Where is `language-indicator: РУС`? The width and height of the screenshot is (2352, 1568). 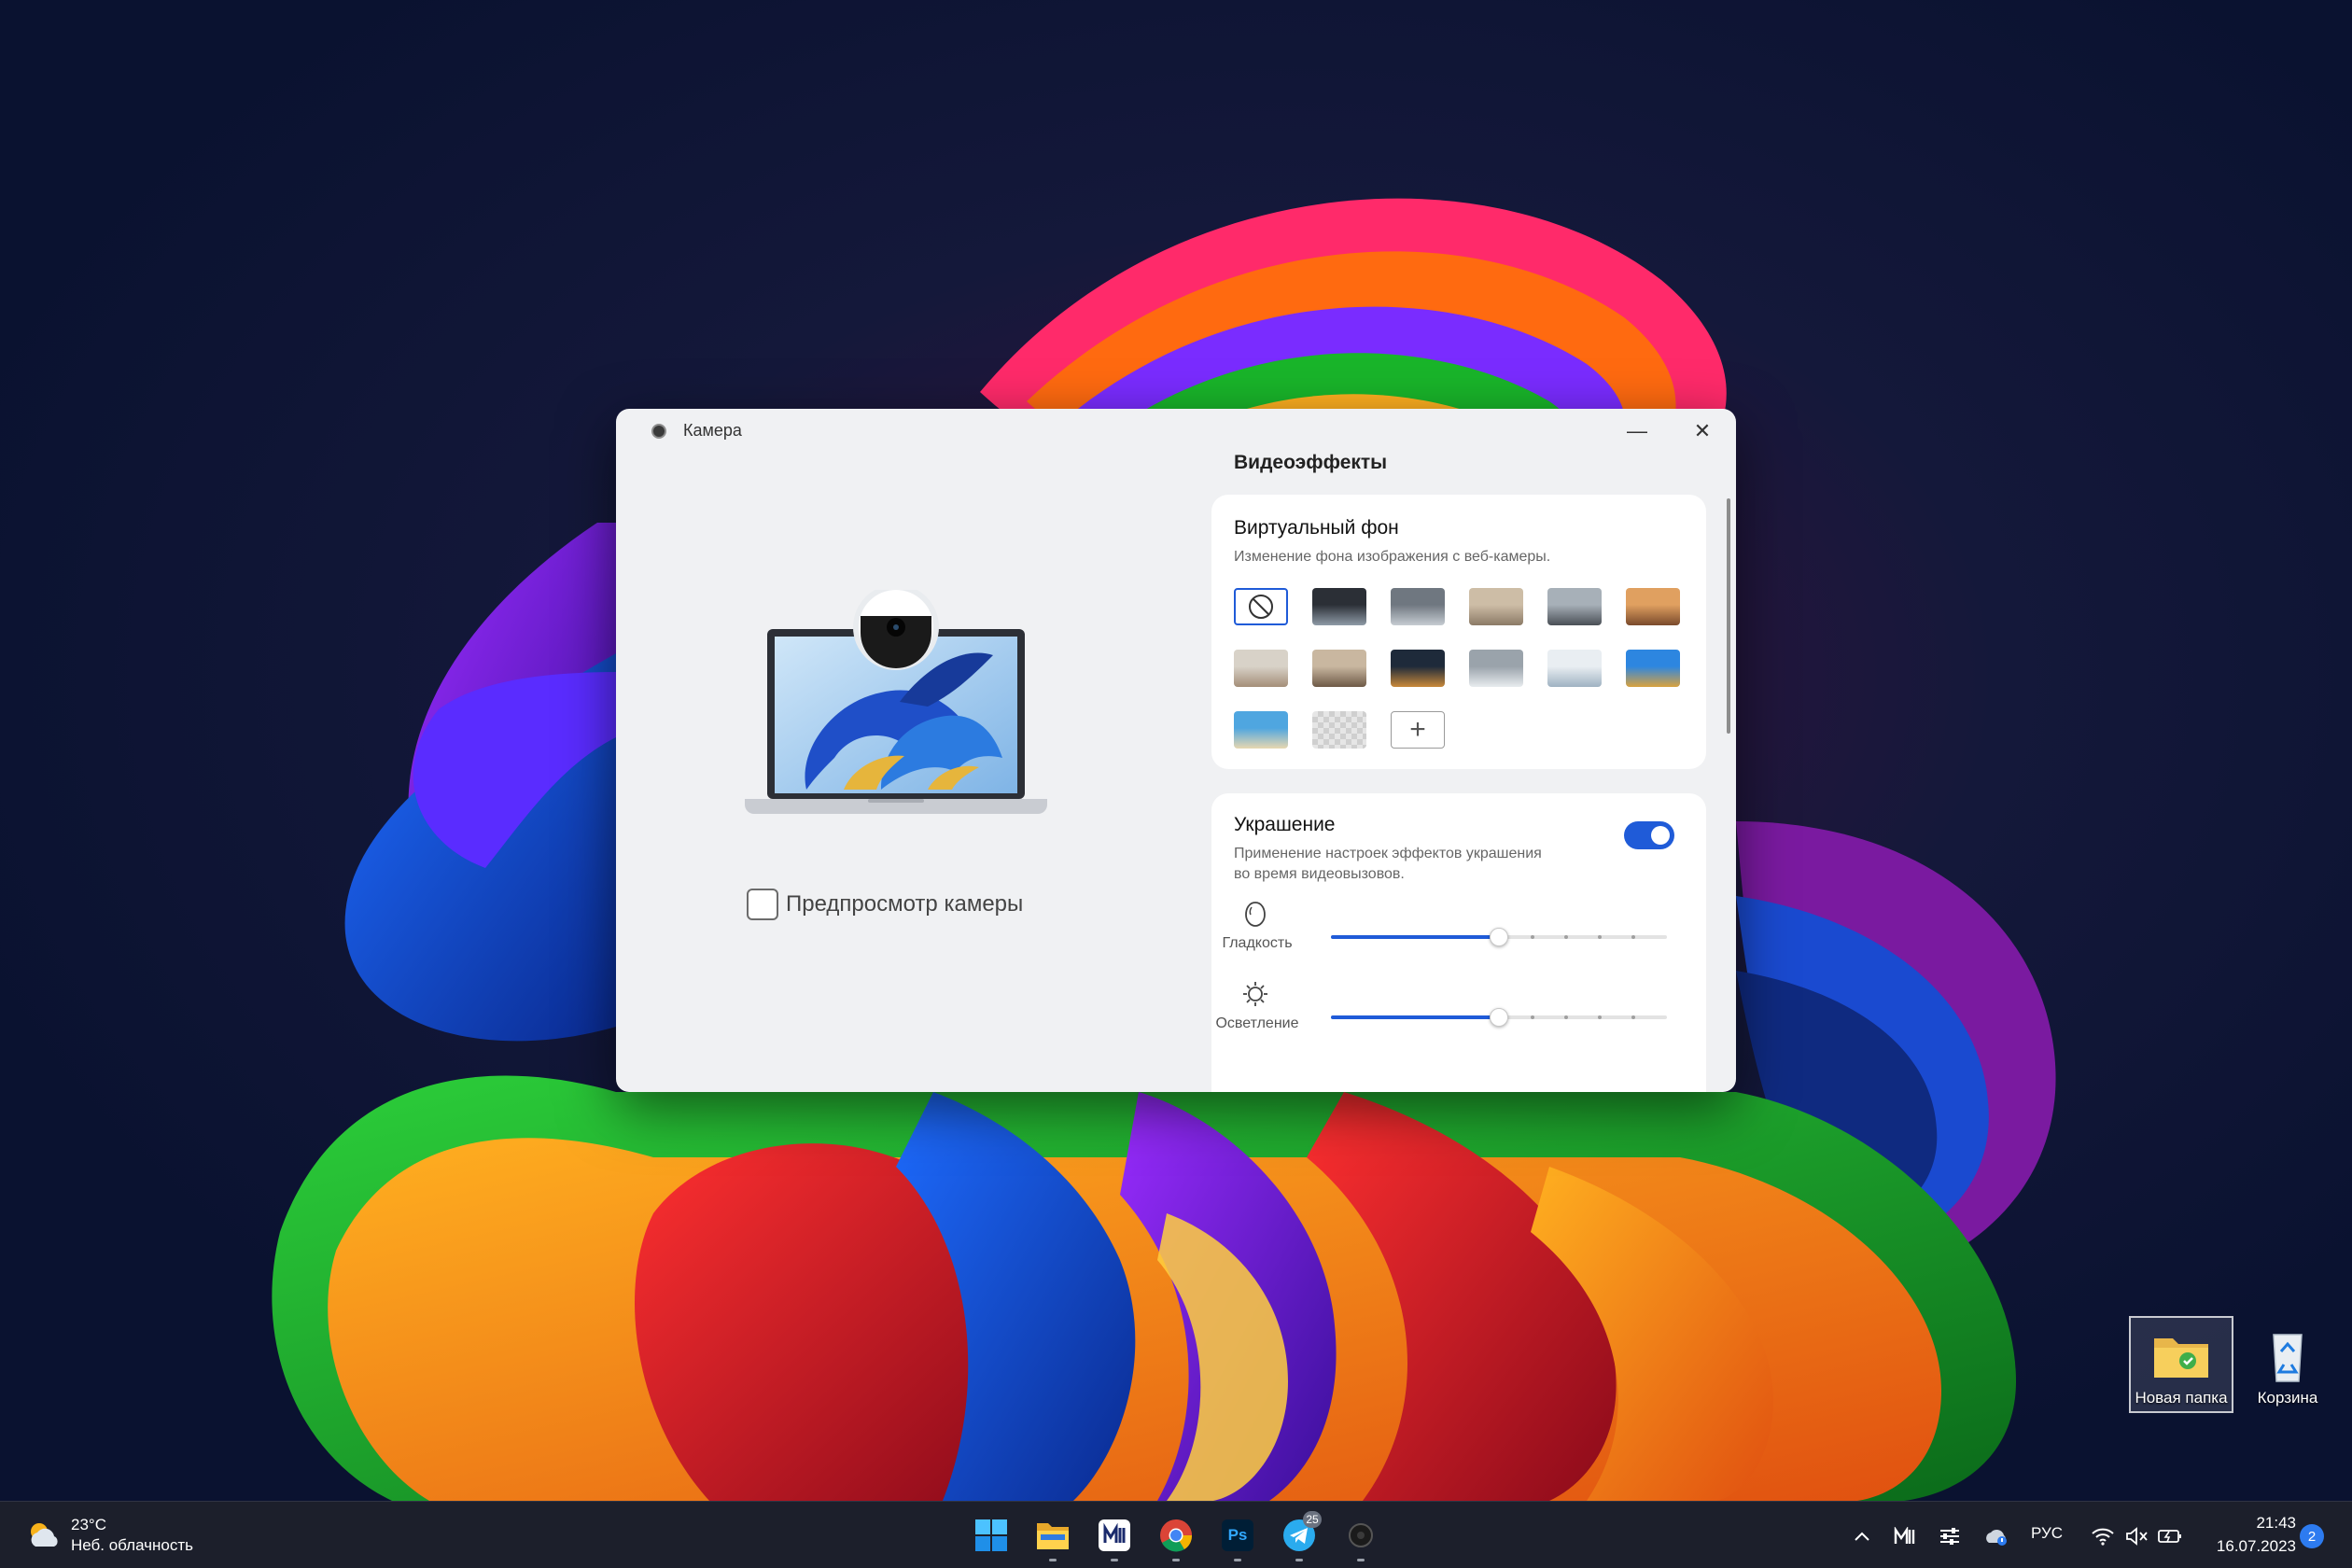 language-indicator: РУС is located at coordinates (2047, 1533).